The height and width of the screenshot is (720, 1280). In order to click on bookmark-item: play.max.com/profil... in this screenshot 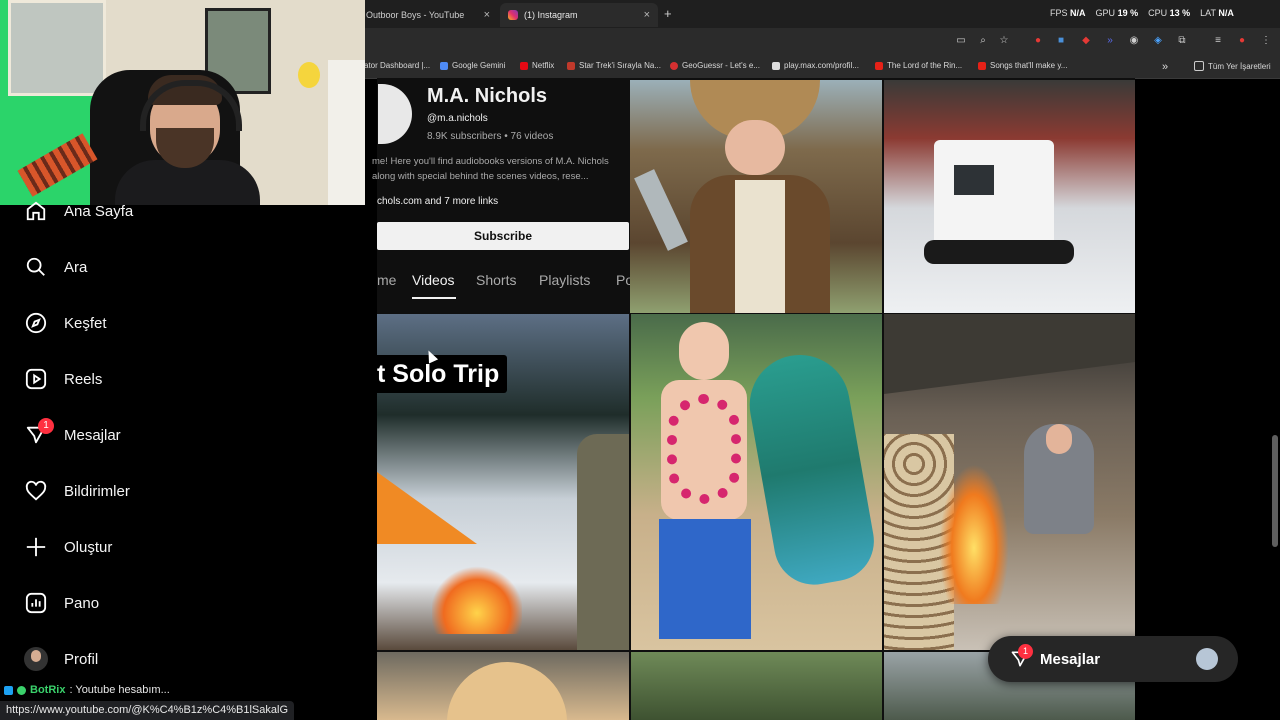, I will do `click(815, 65)`.